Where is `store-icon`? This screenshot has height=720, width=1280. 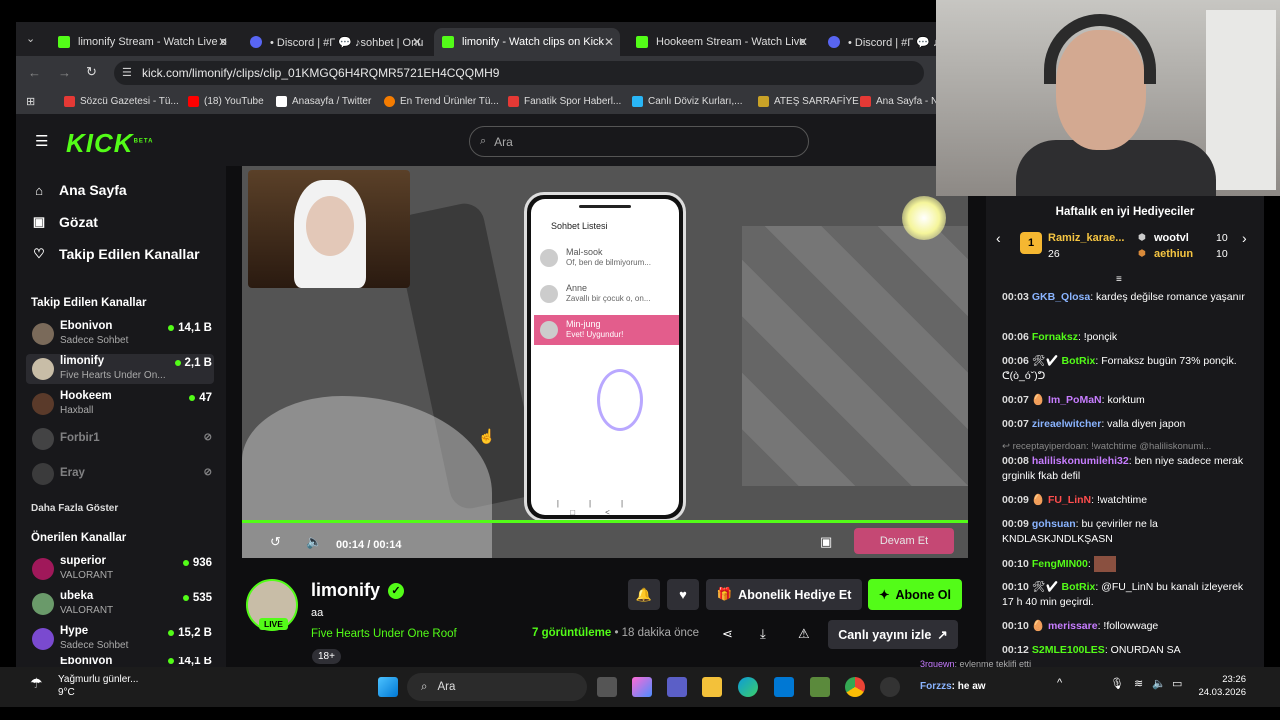
store-icon is located at coordinates (784, 687).